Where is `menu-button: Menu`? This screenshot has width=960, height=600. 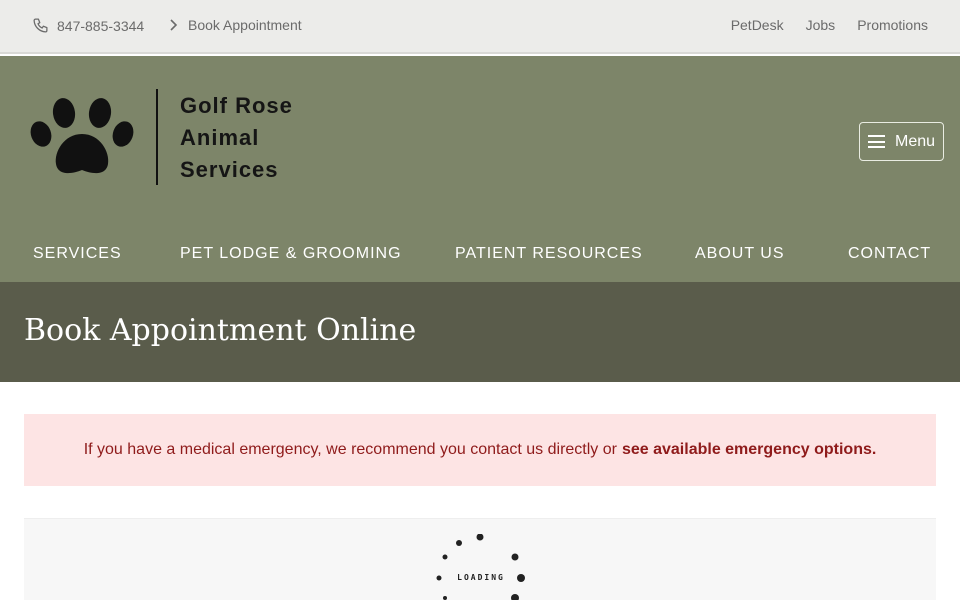 menu-button: Menu is located at coordinates (901, 141).